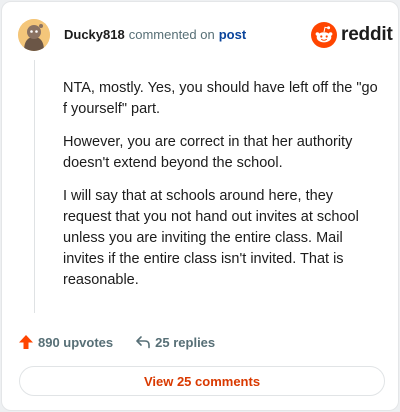 The width and height of the screenshot is (400, 412). I want to click on username: Ducky818, so click(94, 34).